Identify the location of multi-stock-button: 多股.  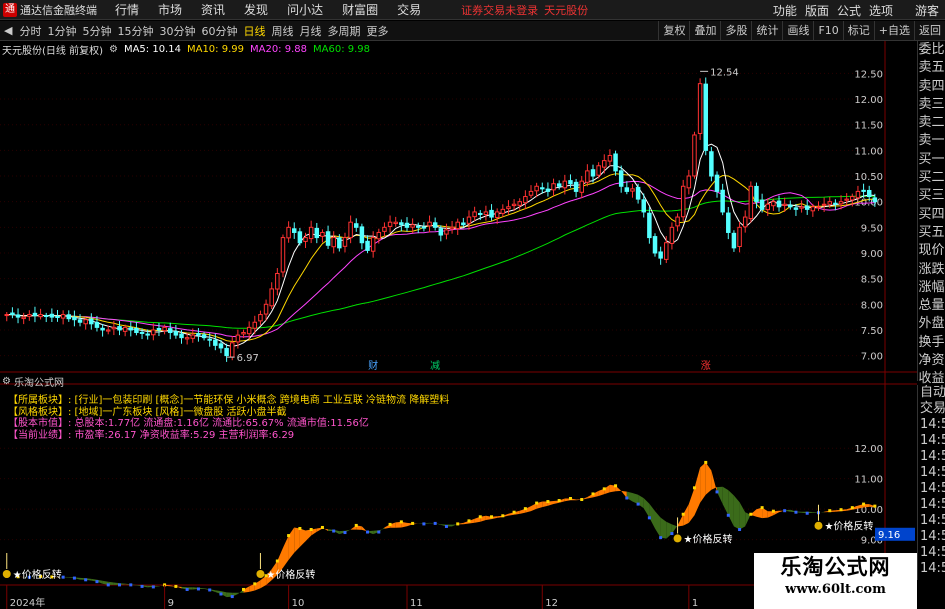
(735, 31).